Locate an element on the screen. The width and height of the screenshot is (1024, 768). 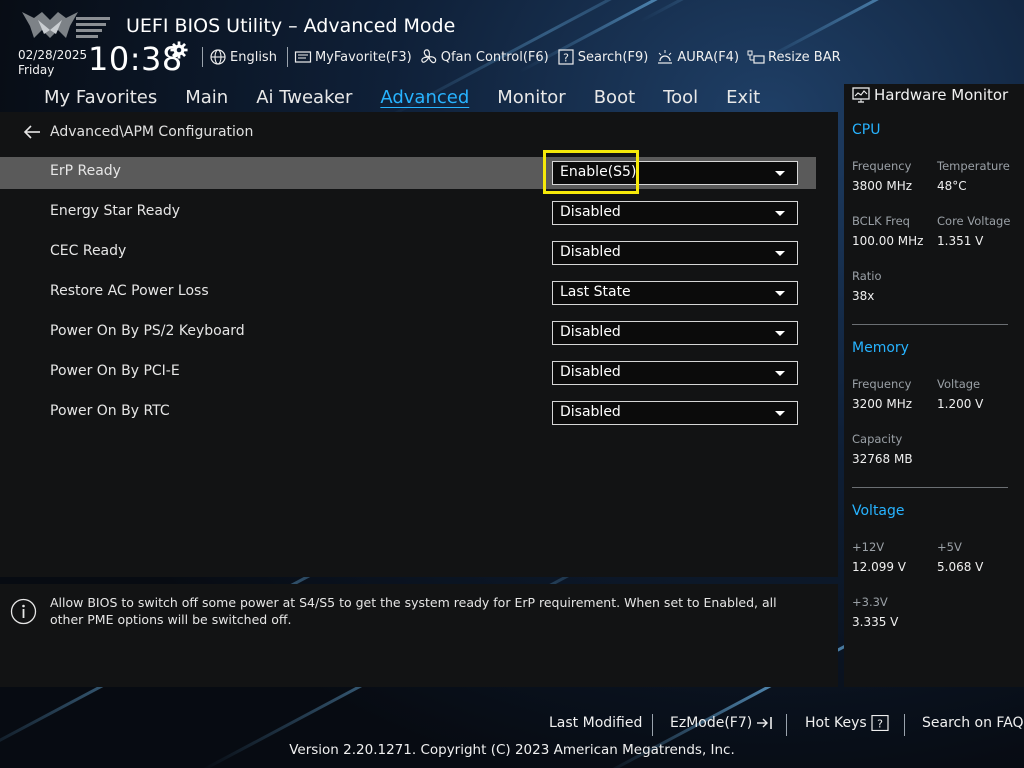
info-icon is located at coordinates (23, 611).